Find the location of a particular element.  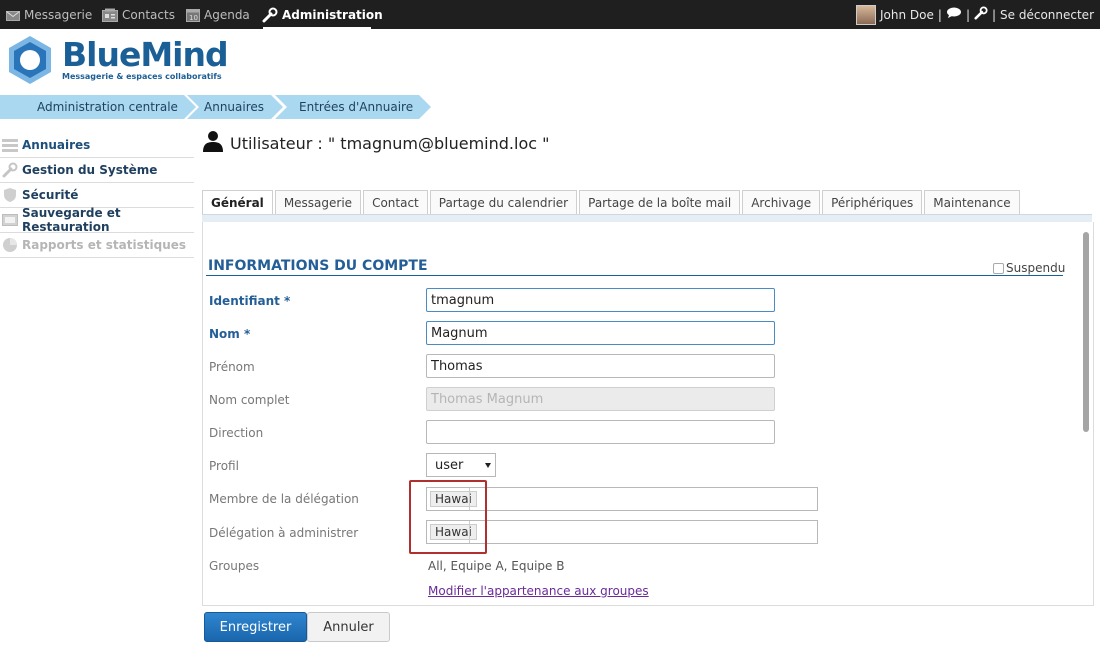

user-area: John Doe | | | Se déconnecter is located at coordinates (975, 14).